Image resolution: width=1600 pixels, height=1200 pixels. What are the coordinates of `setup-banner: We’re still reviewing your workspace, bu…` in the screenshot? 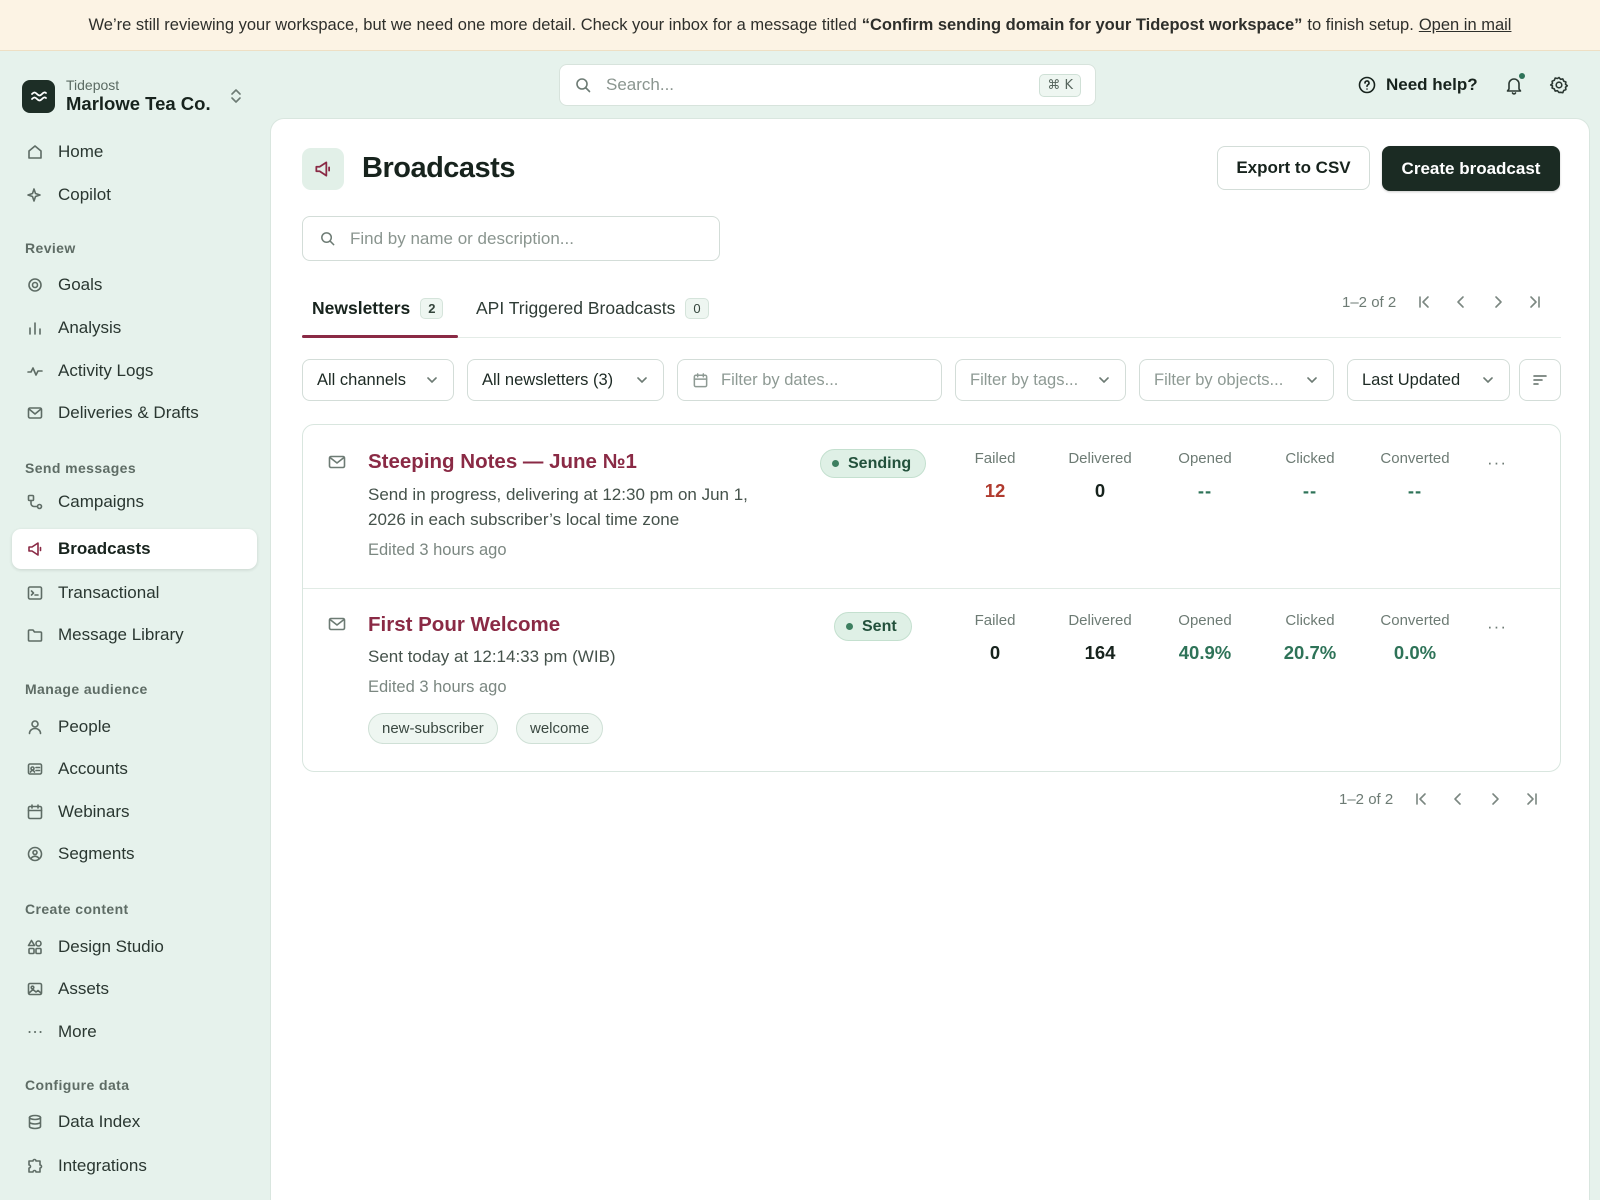 It's located at (800, 25).